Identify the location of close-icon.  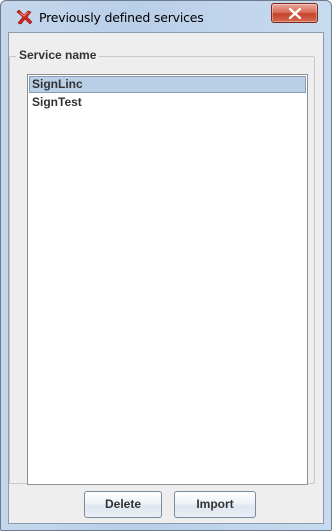
(295, 13).